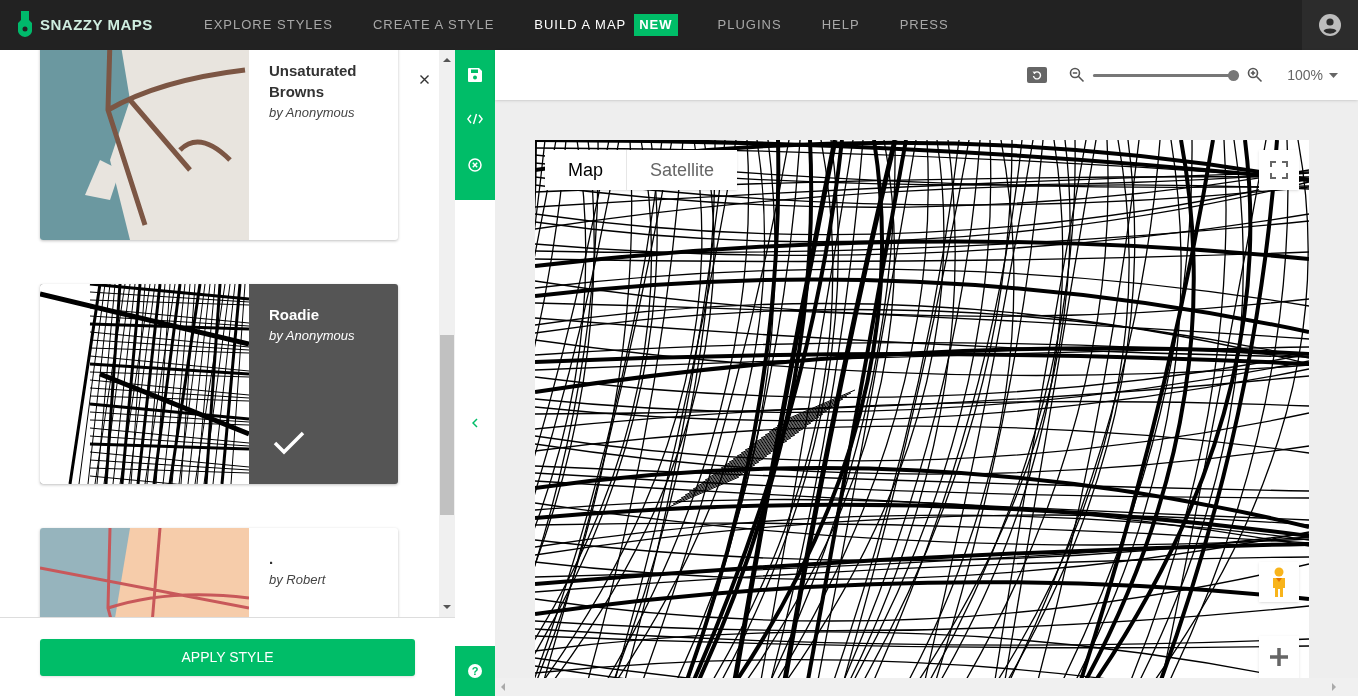  I want to click on checkmark-icon, so click(289, 443).